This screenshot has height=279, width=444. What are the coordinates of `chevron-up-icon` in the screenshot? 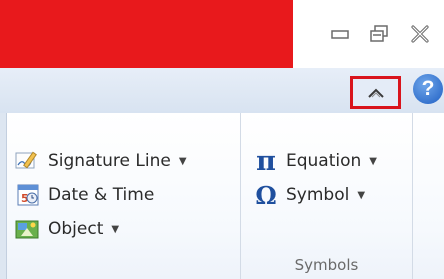 It's located at (375, 93).